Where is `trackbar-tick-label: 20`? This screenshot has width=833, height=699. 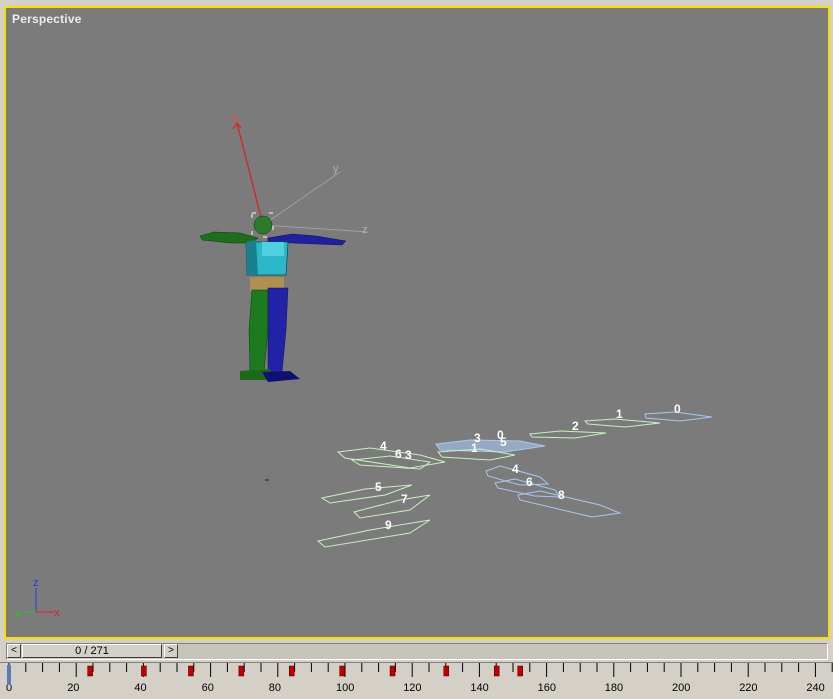
trackbar-tick-label: 20 is located at coordinates (73, 688).